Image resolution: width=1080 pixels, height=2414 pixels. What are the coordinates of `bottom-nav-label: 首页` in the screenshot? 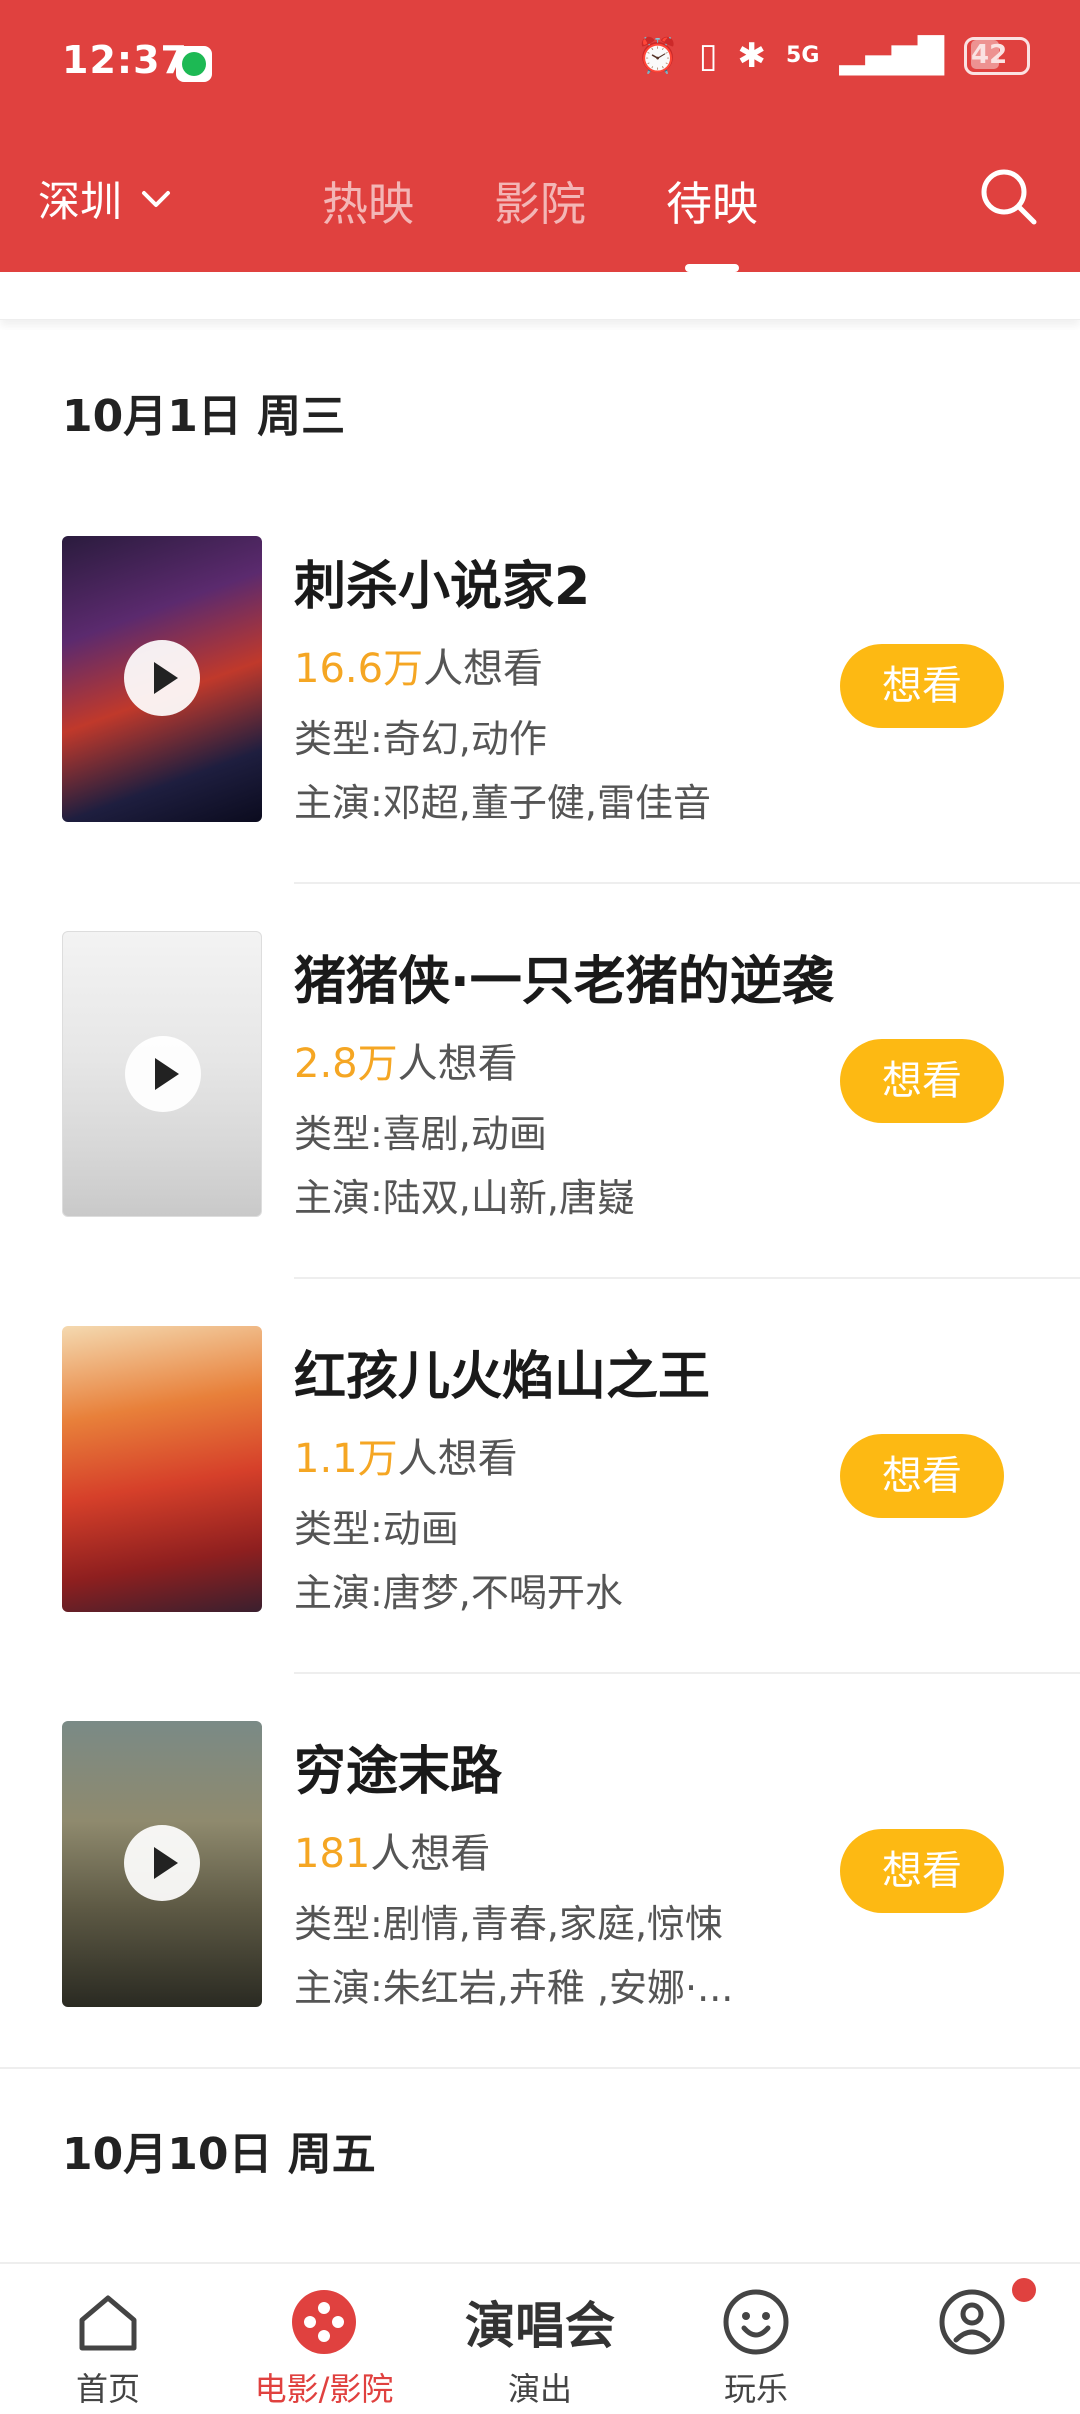 It's located at (107, 2389).